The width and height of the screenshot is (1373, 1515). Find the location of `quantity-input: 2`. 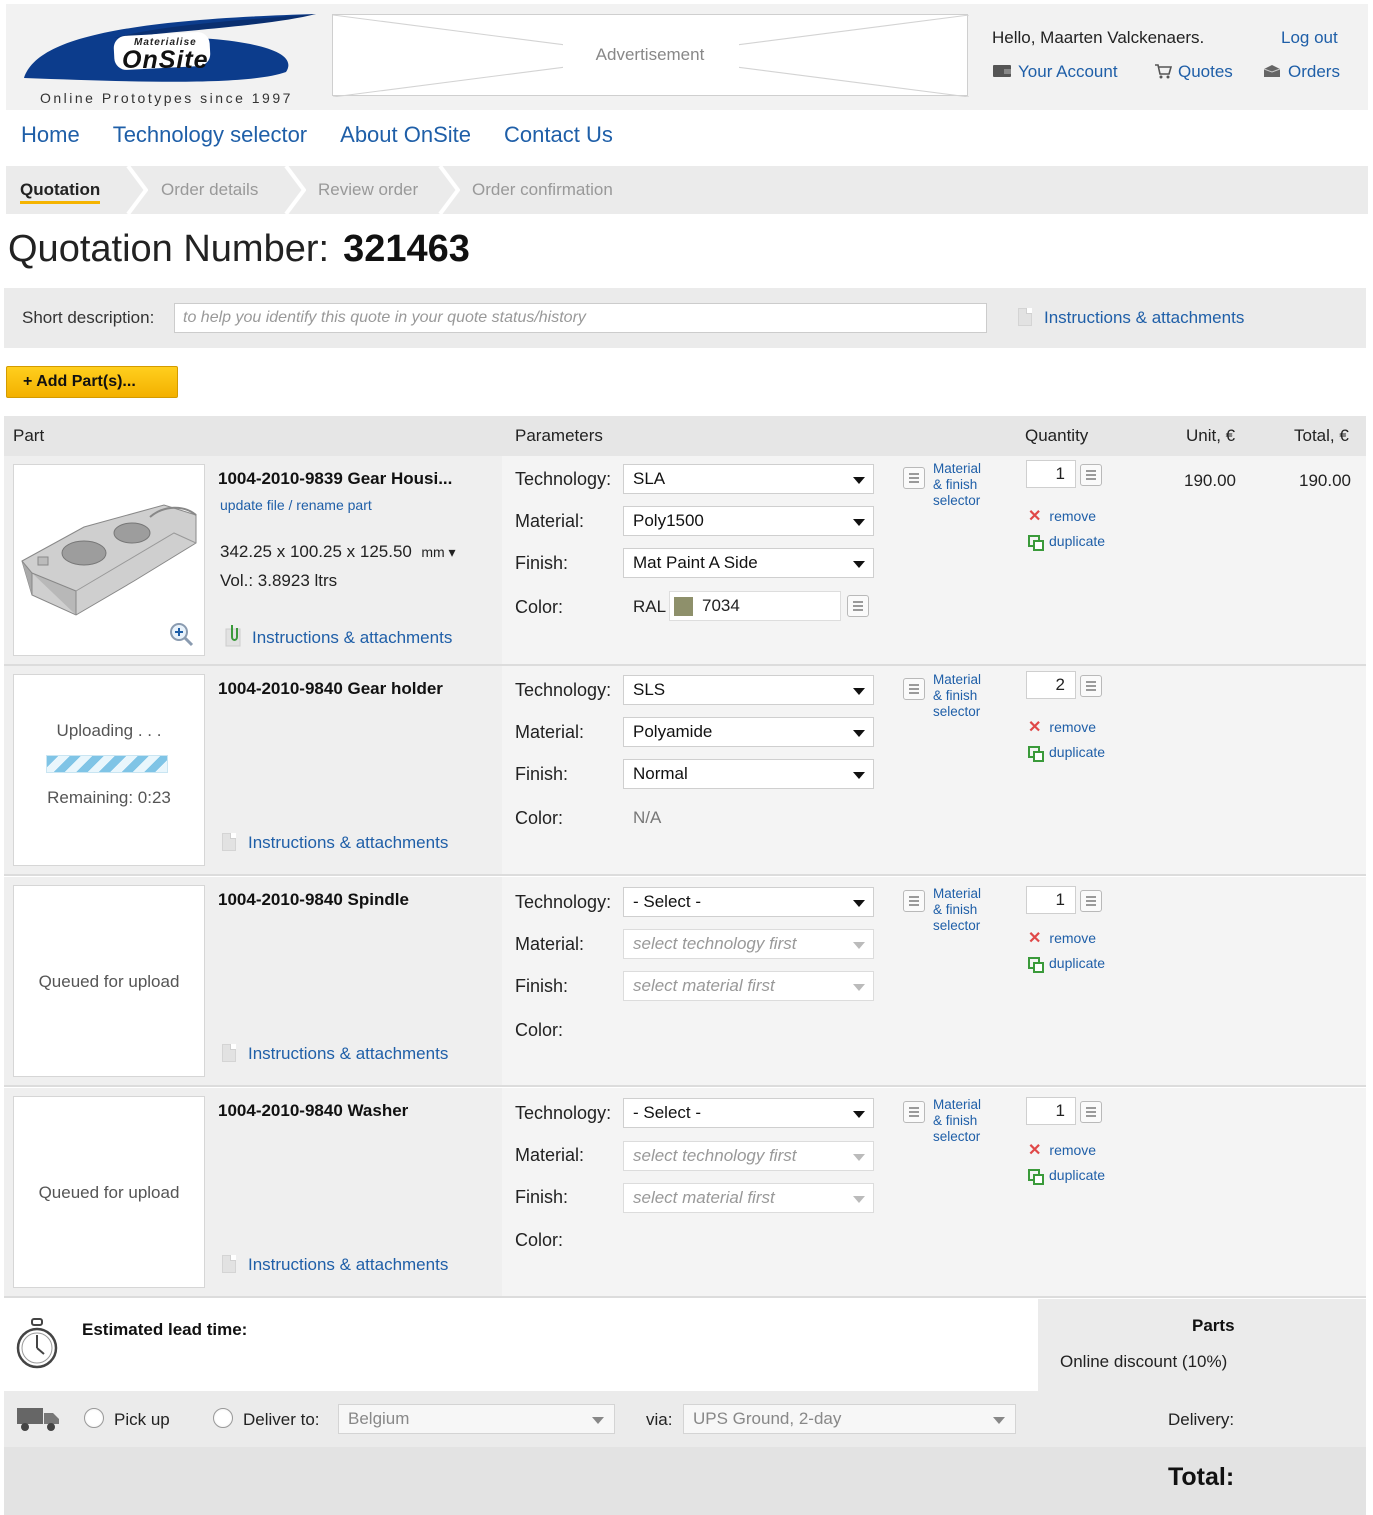

quantity-input: 2 is located at coordinates (1051, 685).